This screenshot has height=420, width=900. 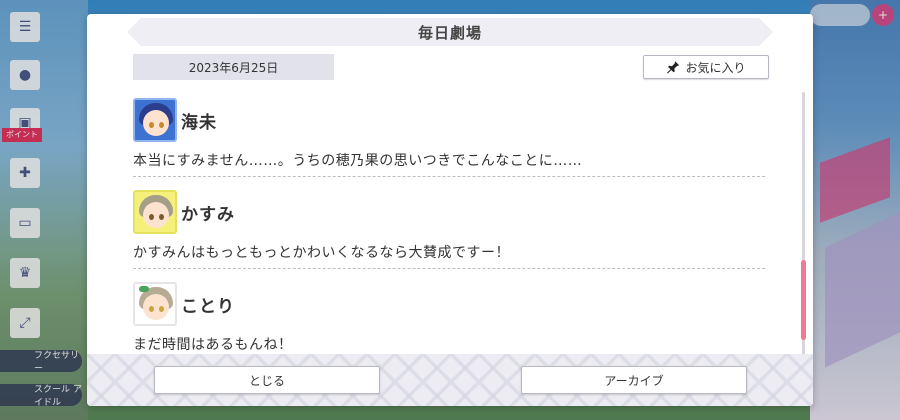 I want to click on kotori-face, so click(x=156, y=307).